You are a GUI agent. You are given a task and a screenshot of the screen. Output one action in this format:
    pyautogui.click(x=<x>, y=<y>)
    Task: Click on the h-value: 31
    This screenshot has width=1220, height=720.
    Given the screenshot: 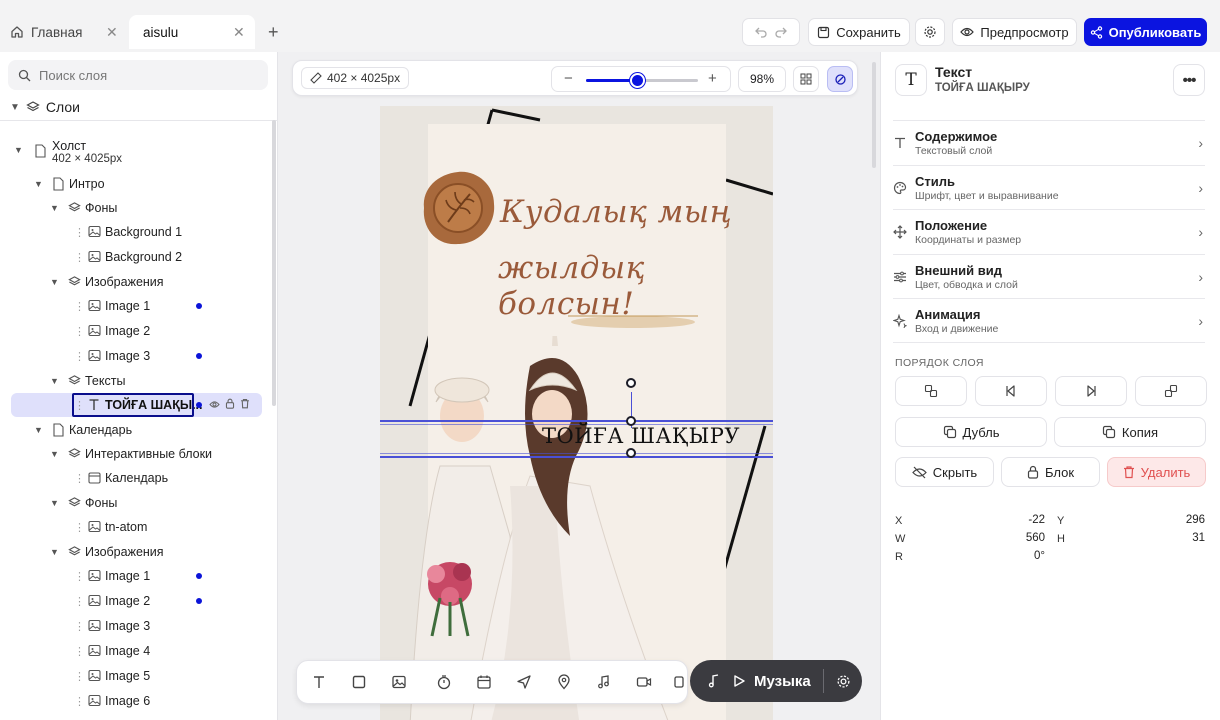 What is the action you would take?
    pyautogui.click(x=1175, y=538)
    